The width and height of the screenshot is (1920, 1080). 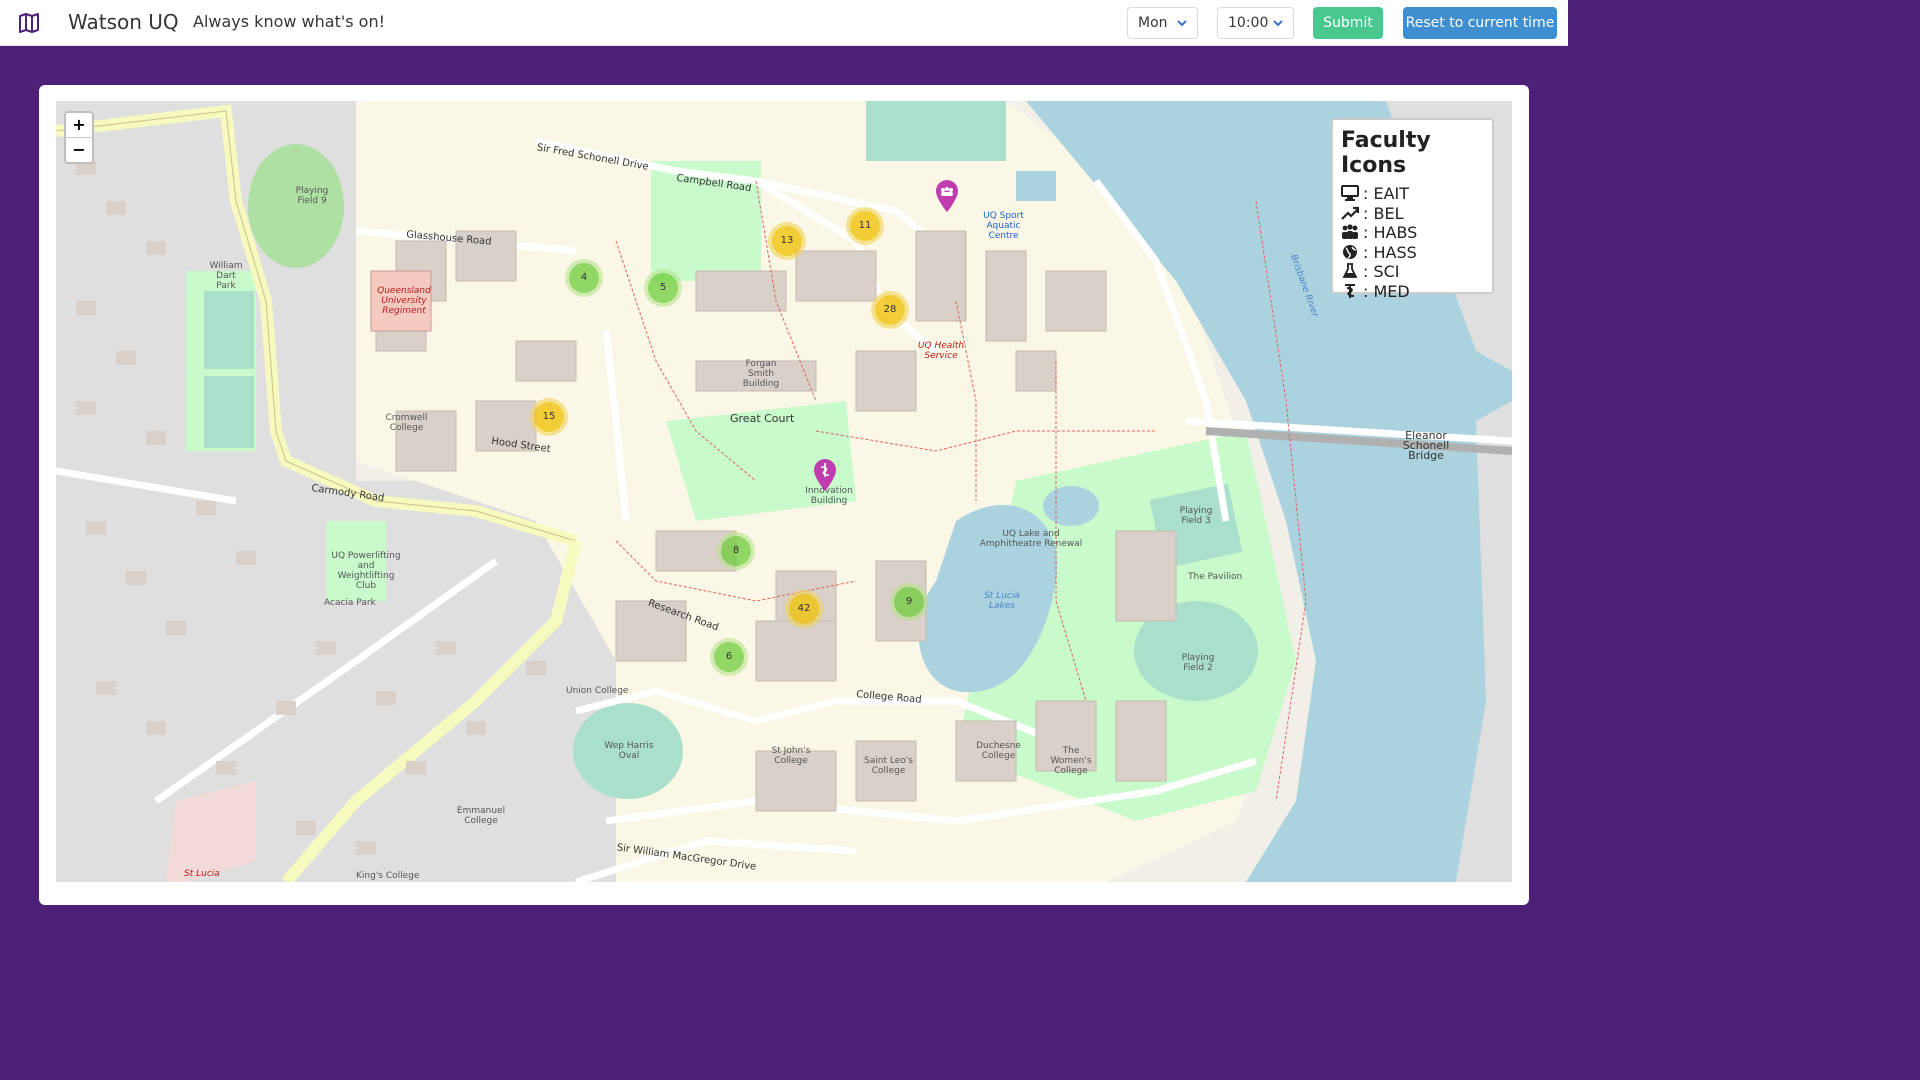 I want to click on marker-cluster: 42, so click(x=804, y=609).